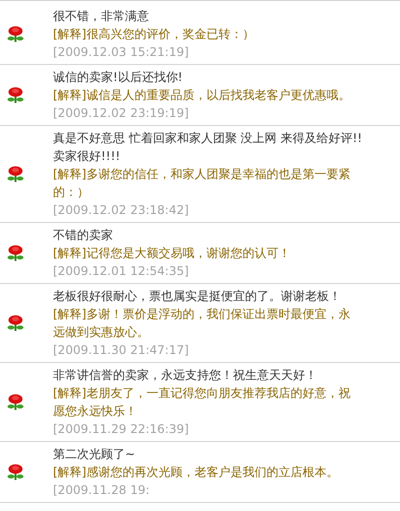 The height and width of the screenshot is (511, 400). I want to click on review-date: [2009.12.02 23:18:42], so click(121, 210).